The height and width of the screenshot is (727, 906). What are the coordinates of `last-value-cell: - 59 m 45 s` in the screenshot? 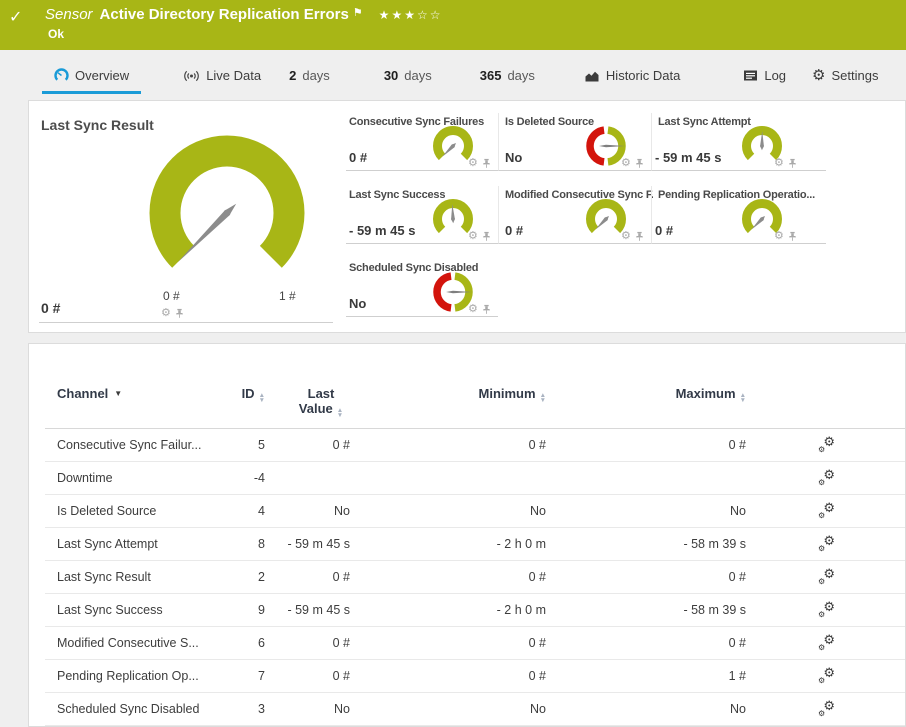 It's located at (318, 610).